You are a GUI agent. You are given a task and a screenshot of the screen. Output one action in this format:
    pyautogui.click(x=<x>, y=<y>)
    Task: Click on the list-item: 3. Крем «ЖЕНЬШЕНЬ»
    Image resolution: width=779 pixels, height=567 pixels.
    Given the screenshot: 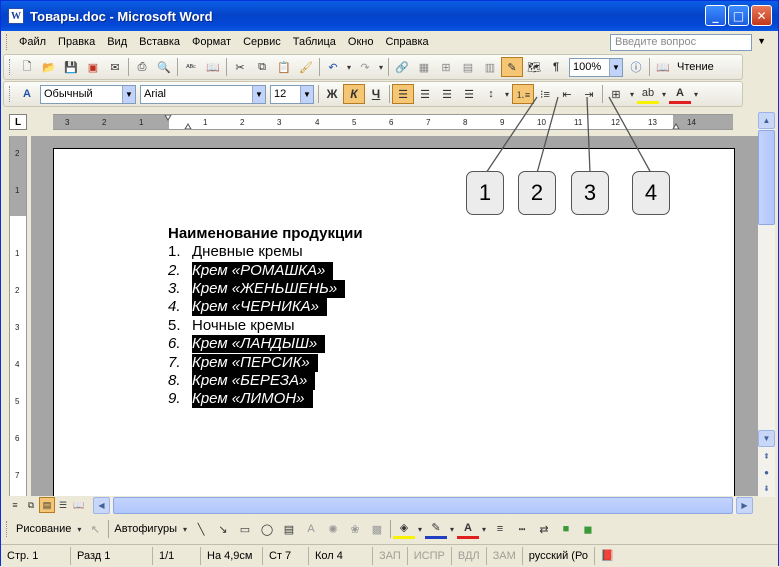 What is the action you would take?
    pyautogui.click(x=257, y=288)
    